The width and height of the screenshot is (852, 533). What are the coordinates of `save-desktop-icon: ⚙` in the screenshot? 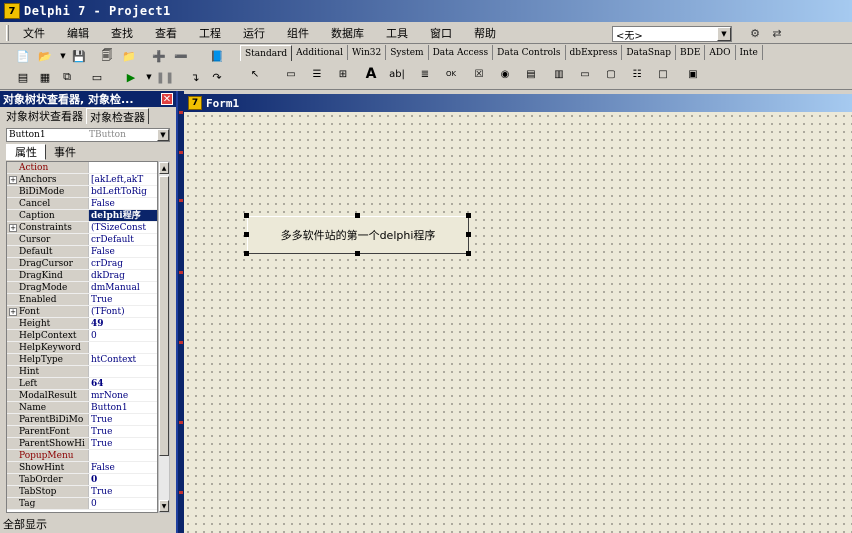 It's located at (755, 33).